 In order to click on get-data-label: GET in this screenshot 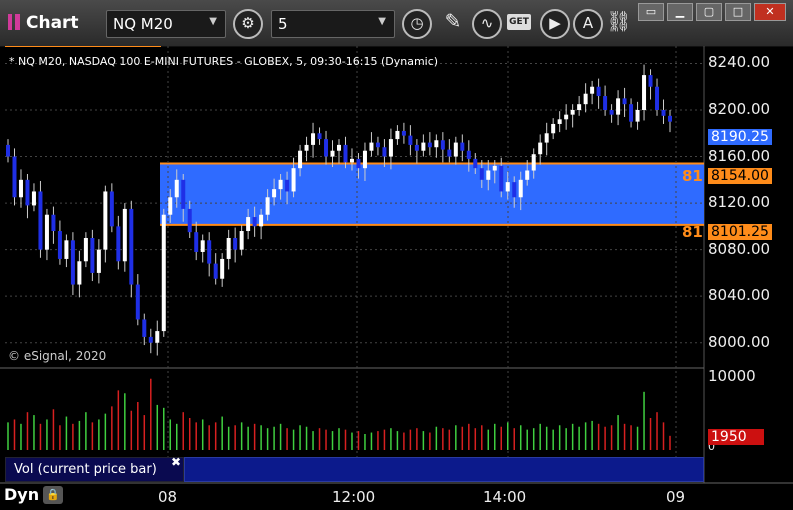, I will do `click(519, 22)`.